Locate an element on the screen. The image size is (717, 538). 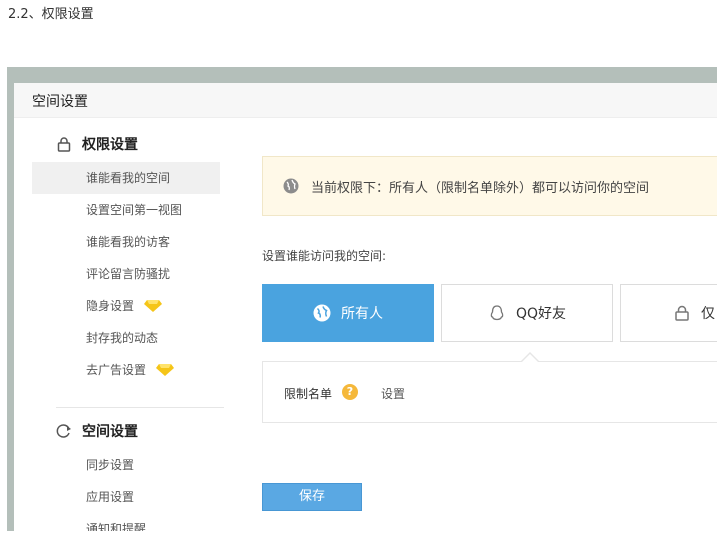
sync-icon is located at coordinates (63, 431).